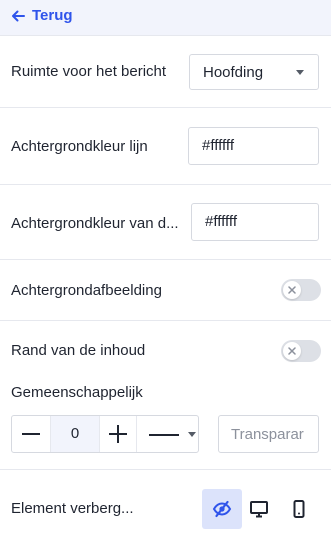 This screenshot has height=552, width=331. I want to click on back-button: Terug, so click(42, 15).